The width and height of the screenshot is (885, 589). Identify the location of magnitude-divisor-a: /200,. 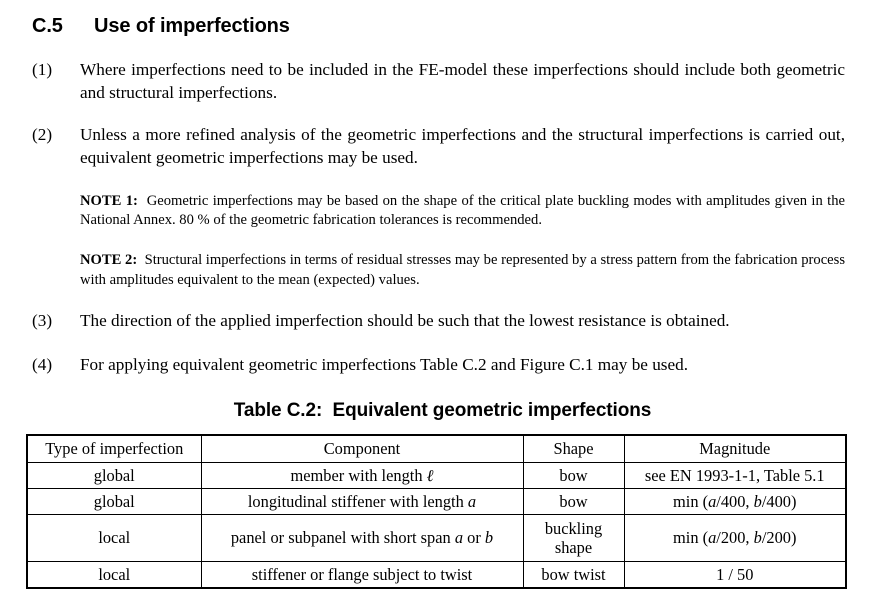
(735, 538).